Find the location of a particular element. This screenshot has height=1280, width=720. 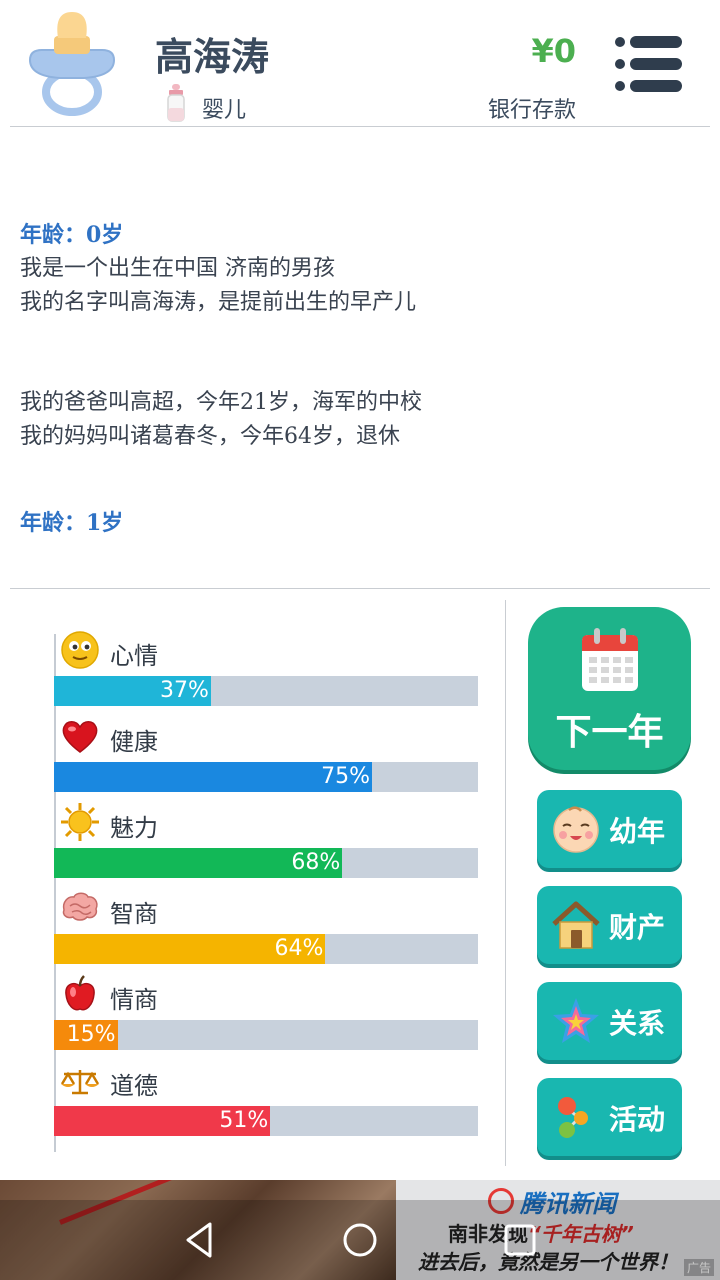

stat-track: 51% is located at coordinates (266, 1121).